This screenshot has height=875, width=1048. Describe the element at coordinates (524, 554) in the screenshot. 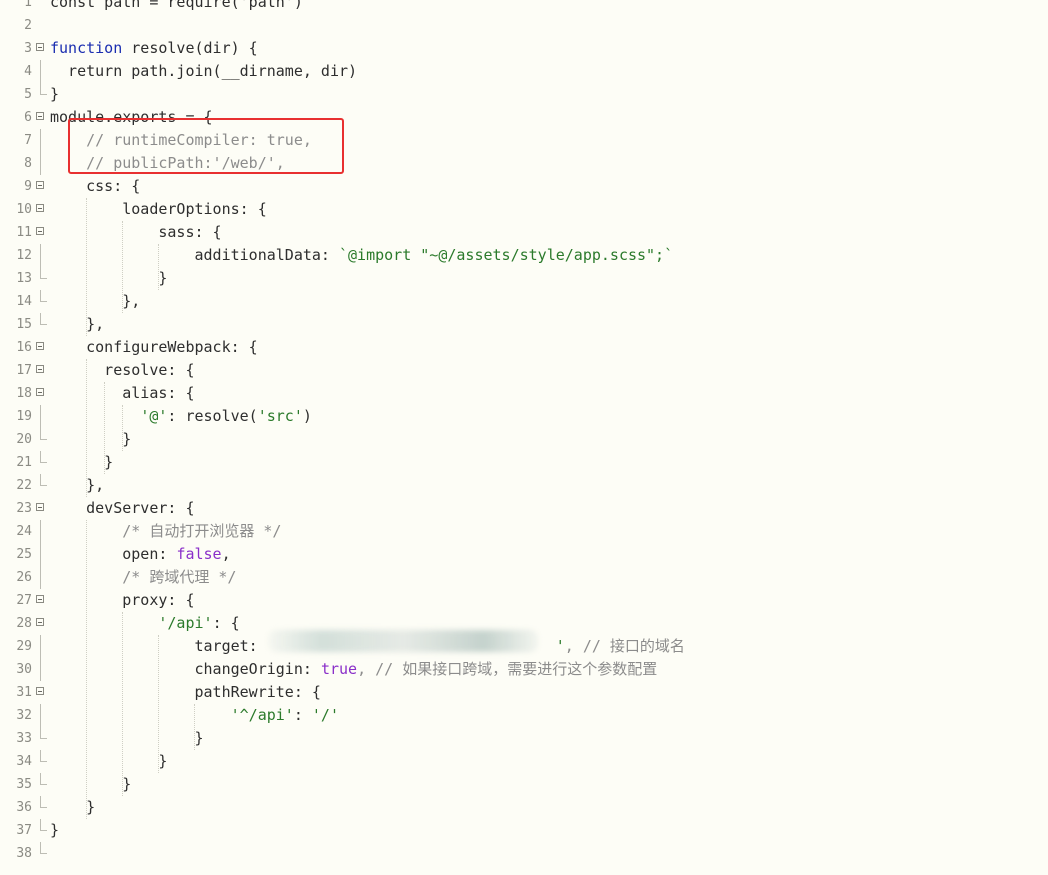

I see `code-line: 25 open: false,` at that location.